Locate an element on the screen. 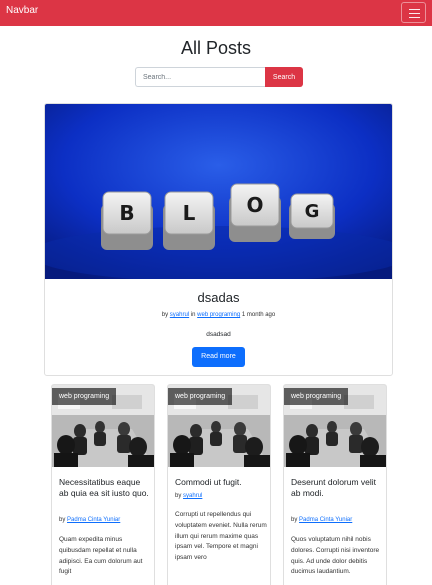 The height and width of the screenshot is (585, 432). post-time: 1 month ago is located at coordinates (258, 315).